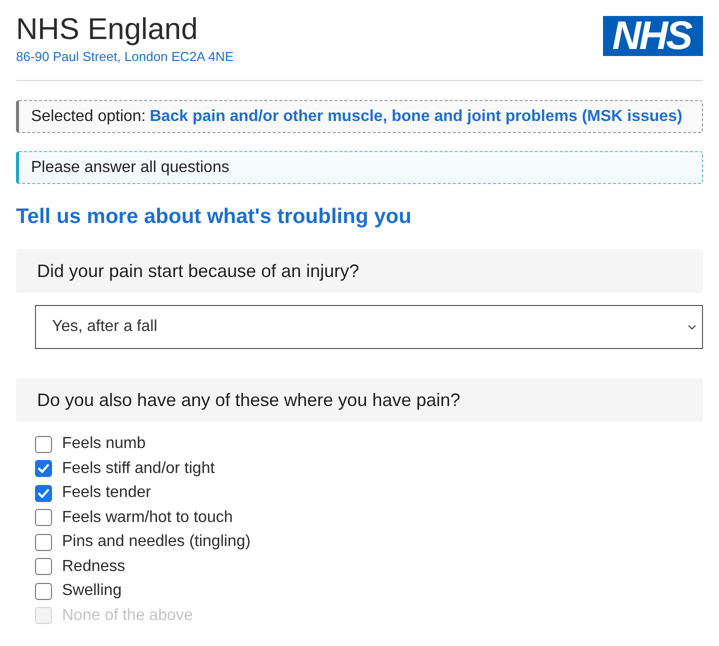 The height and width of the screenshot is (646, 719). What do you see at coordinates (104, 444) in the screenshot?
I see `checkbox-label: Feels numb` at bounding box center [104, 444].